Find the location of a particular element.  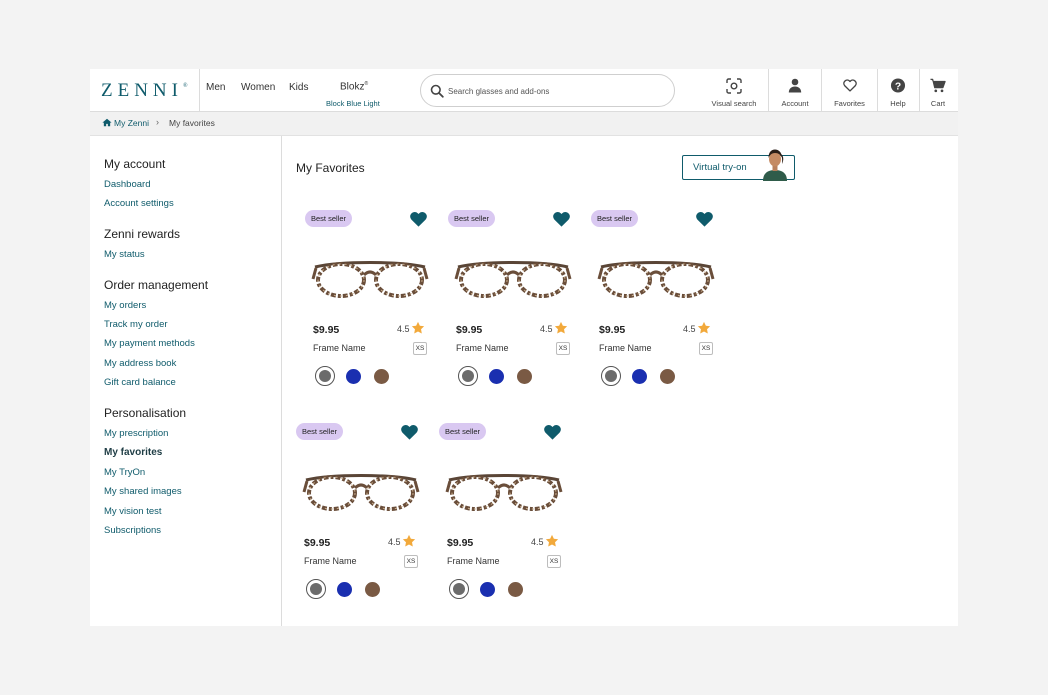

sidebar-item-track-order: Track my order is located at coordinates (136, 324).